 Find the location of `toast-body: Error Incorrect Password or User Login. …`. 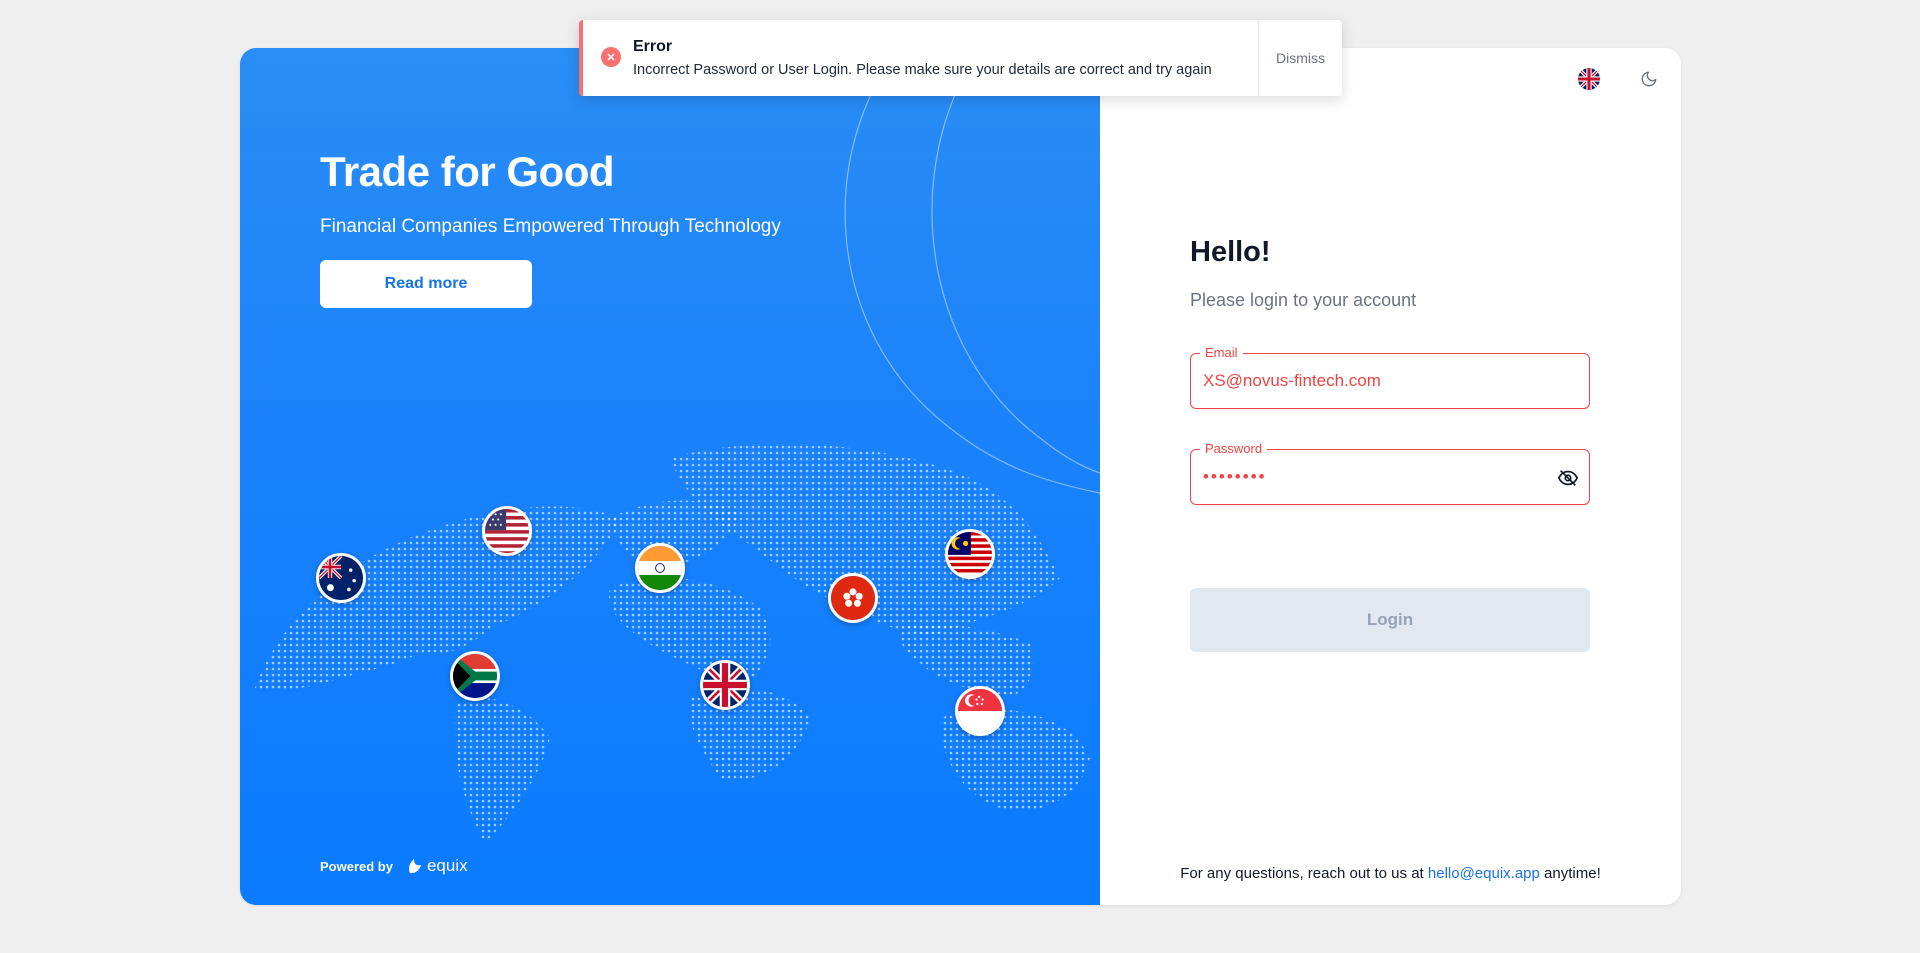

toast-body: Error Incorrect Password or User Login. … is located at coordinates (945, 58).